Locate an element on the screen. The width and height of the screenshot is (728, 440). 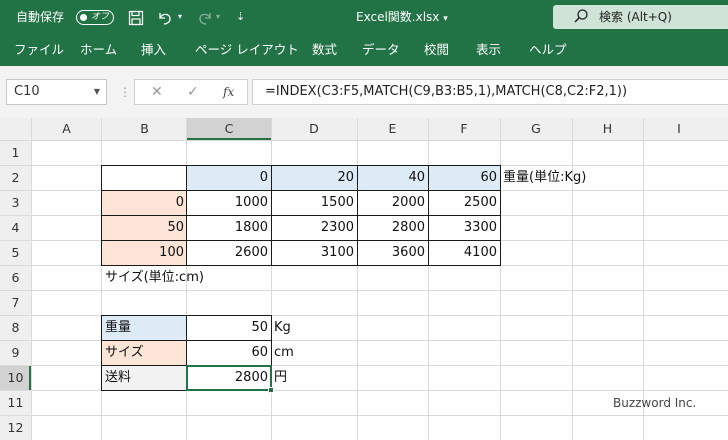
name-box-value: C10 is located at coordinates (27, 91).